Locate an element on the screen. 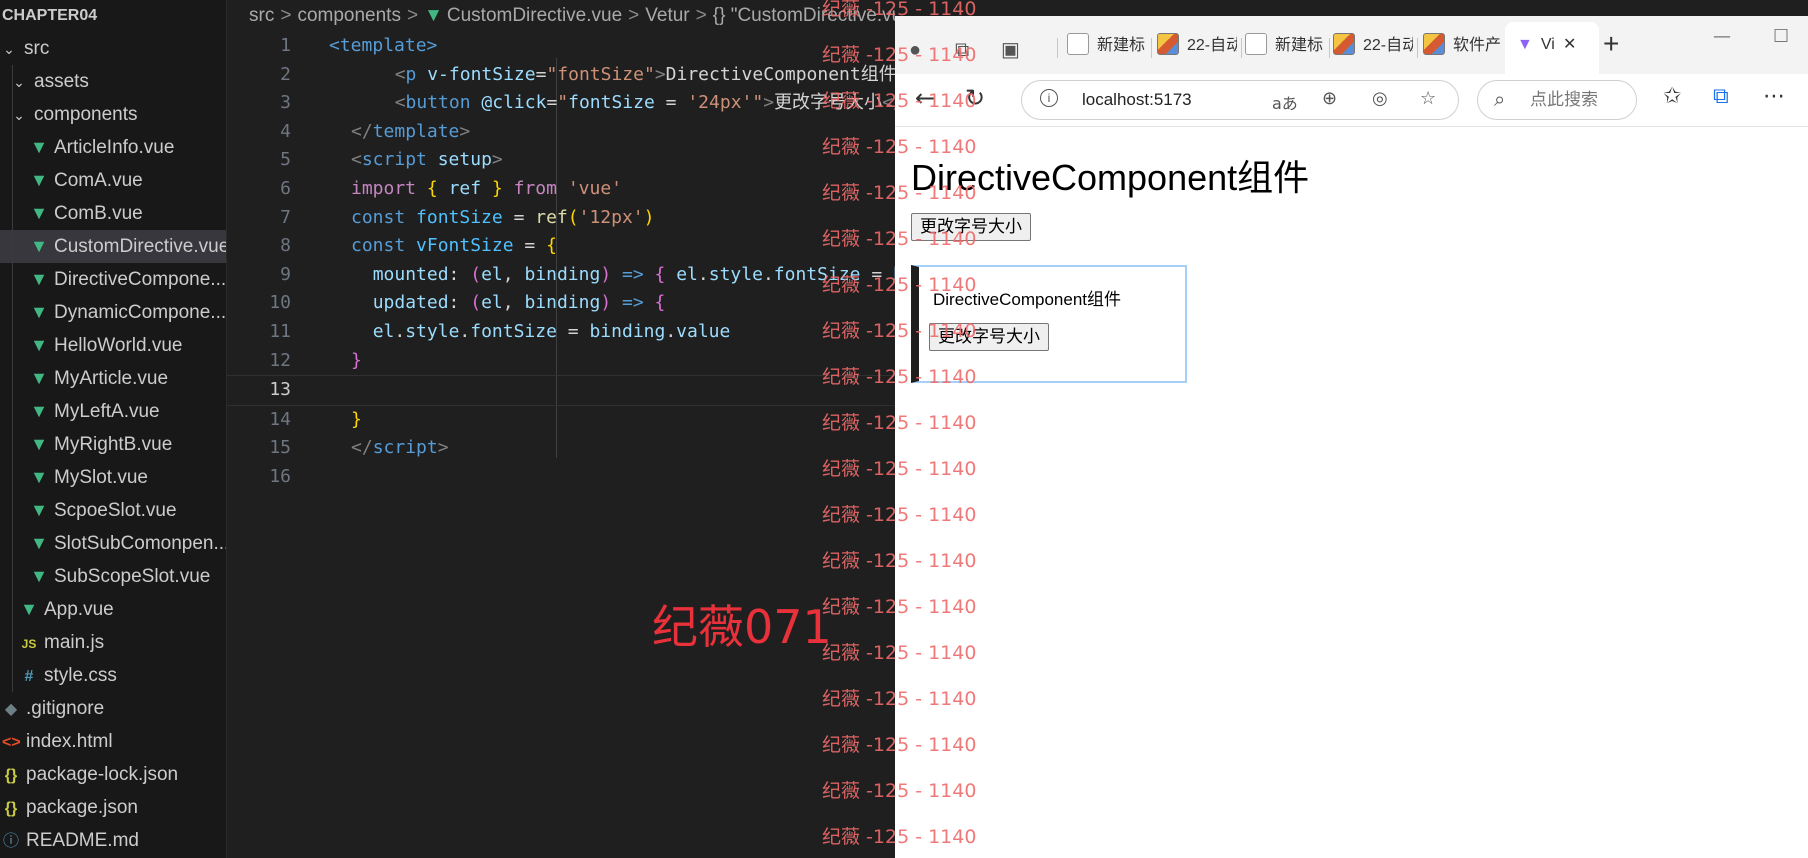 This screenshot has width=1808, height=858. maximize-button: ☐ is located at coordinates (1781, 36).